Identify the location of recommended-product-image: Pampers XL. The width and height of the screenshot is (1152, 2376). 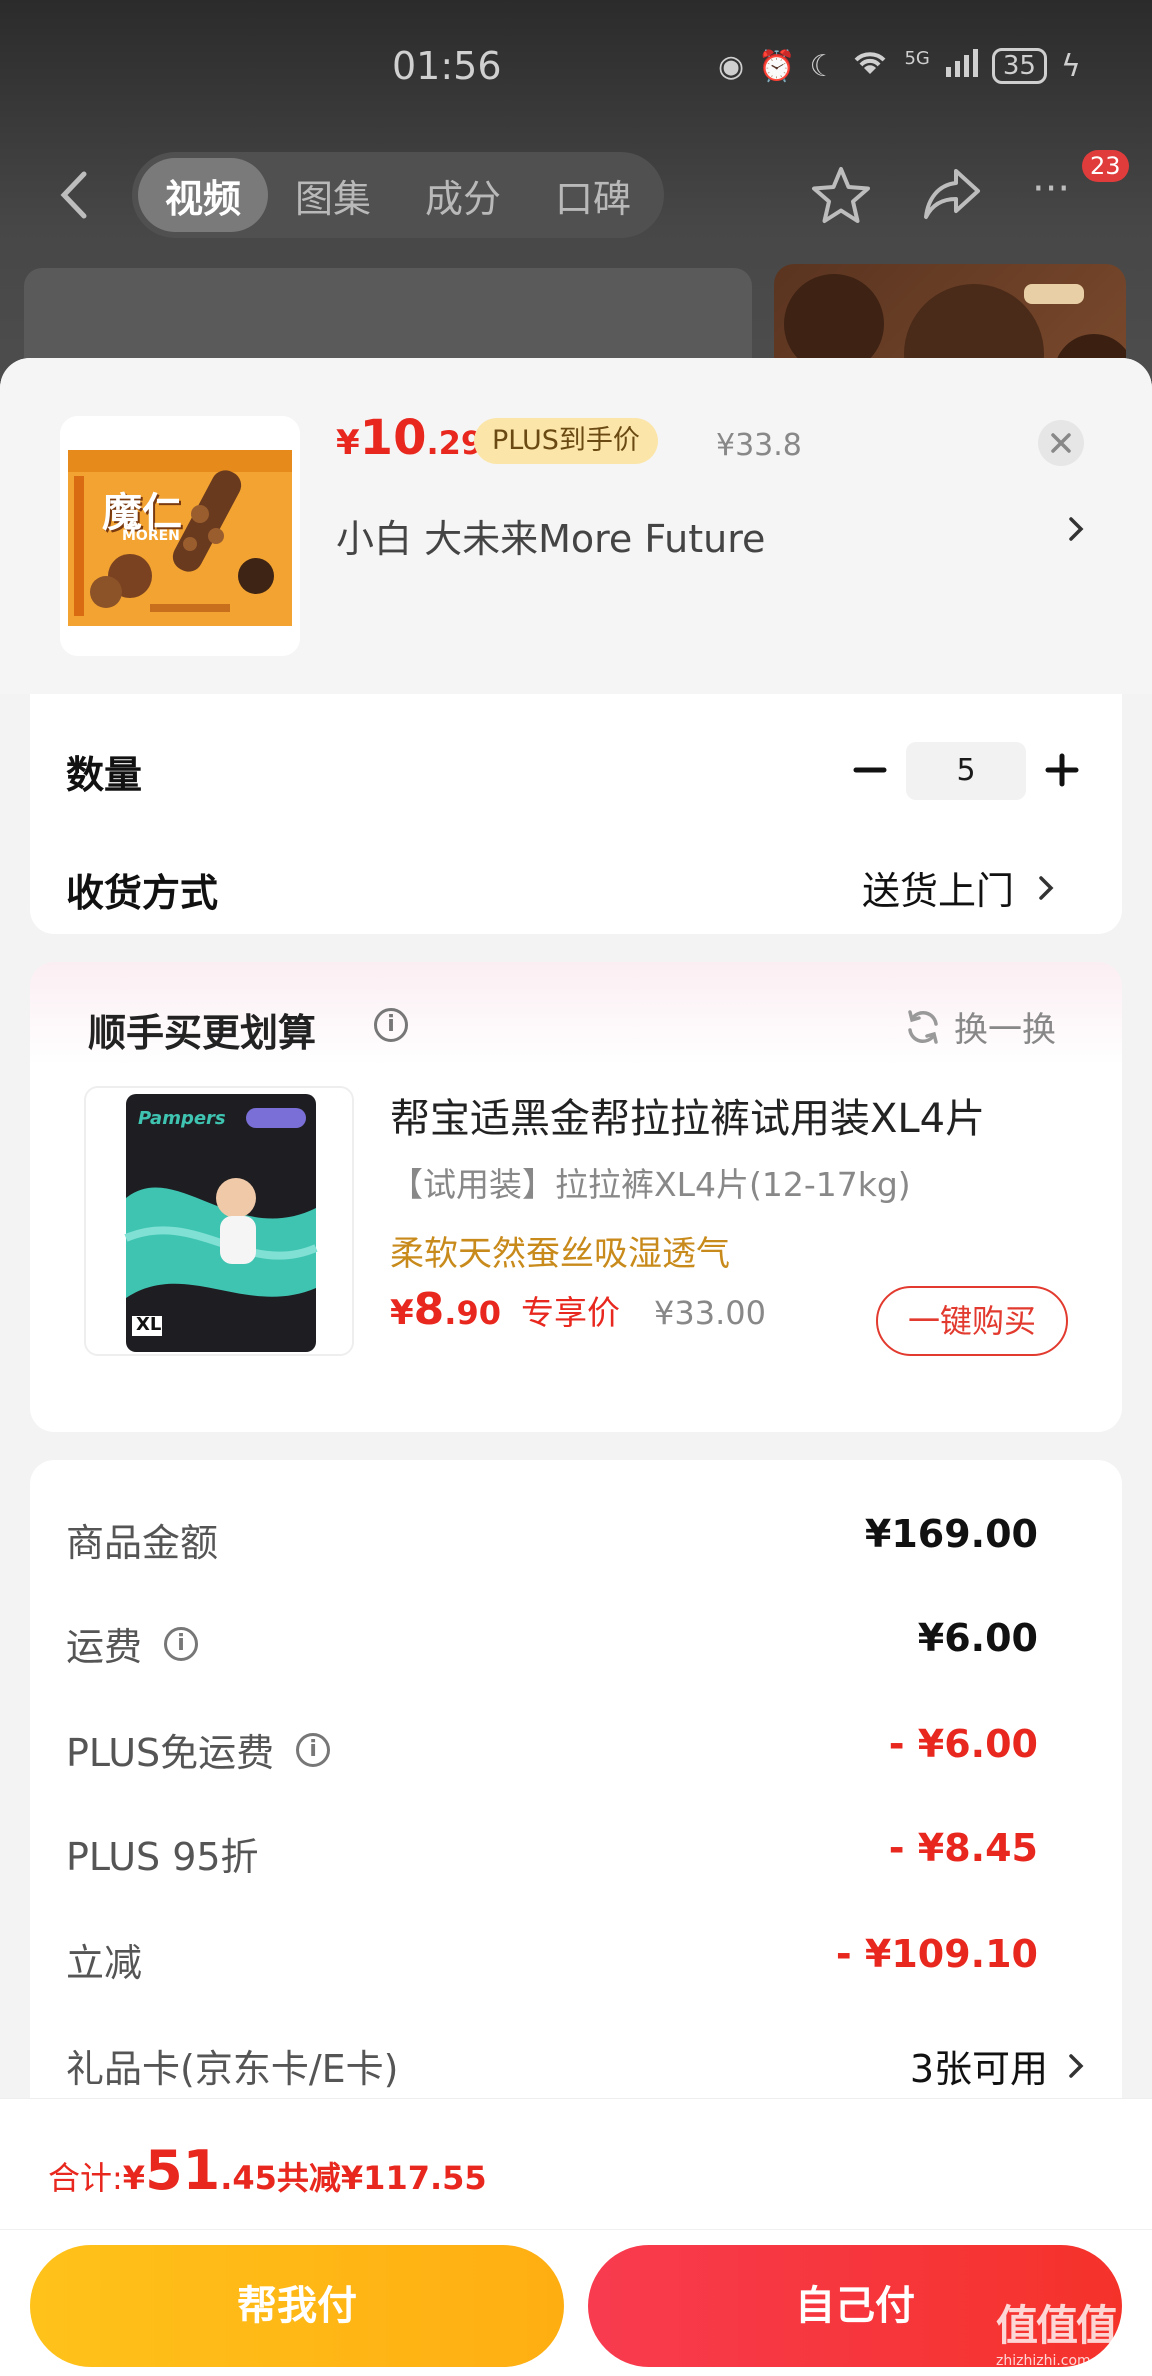
(219, 1221).